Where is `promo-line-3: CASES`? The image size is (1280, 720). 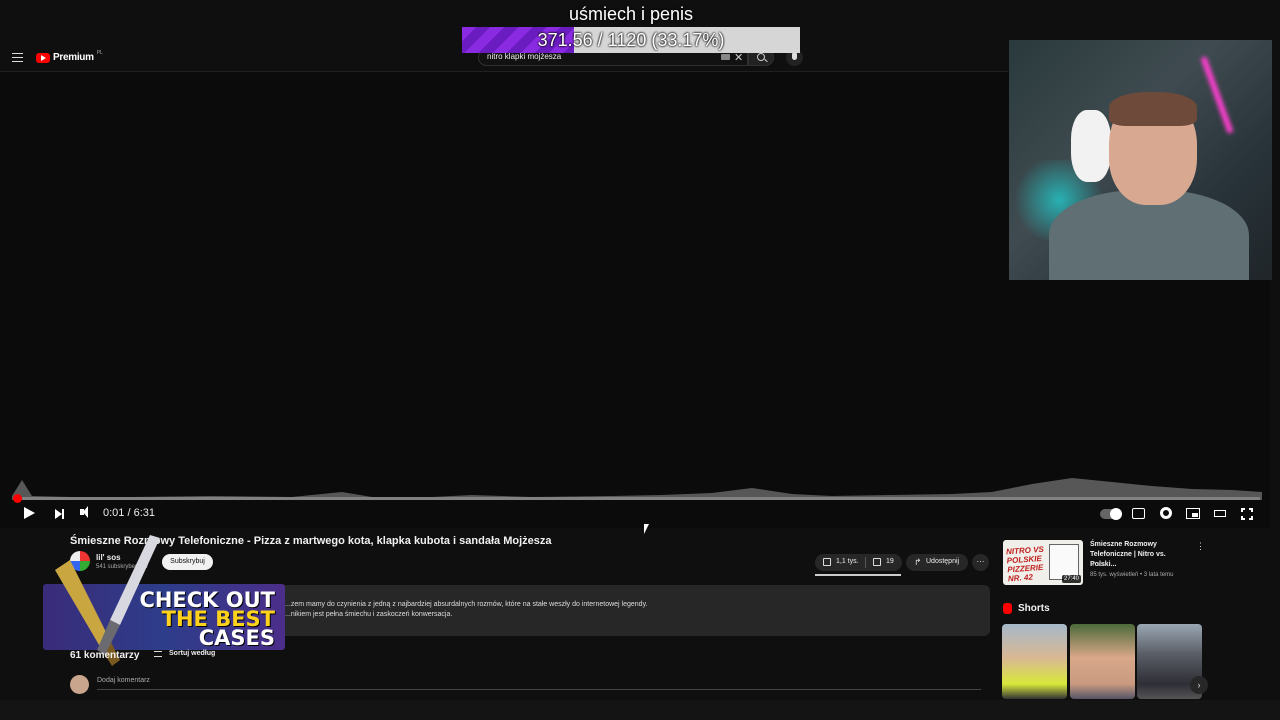
promo-line-3: CASES is located at coordinates (236, 638).